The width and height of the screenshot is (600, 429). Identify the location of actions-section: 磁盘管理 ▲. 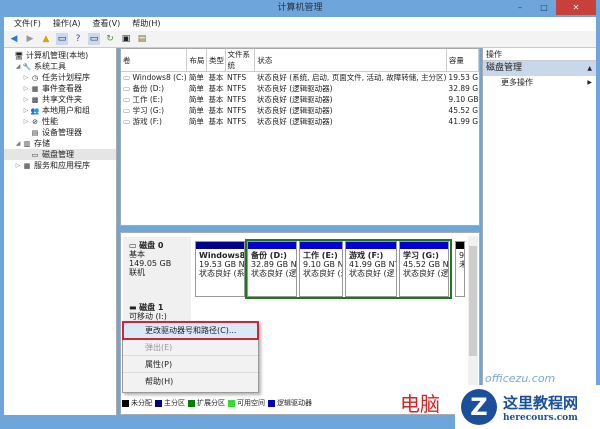
(539, 68).